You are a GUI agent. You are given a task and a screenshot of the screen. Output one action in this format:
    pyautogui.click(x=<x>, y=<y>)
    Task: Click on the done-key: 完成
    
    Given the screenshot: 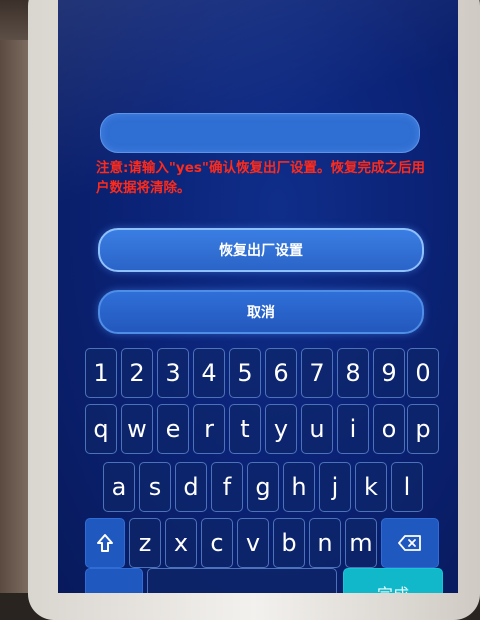 What is the action you would take?
    pyautogui.click(x=393, y=580)
    